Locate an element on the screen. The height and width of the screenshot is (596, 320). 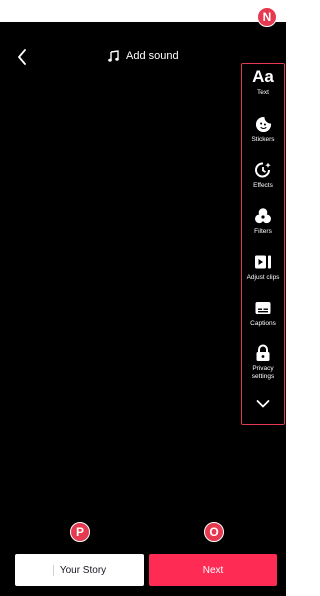
your-story-button: Your Story is located at coordinates (79, 570).